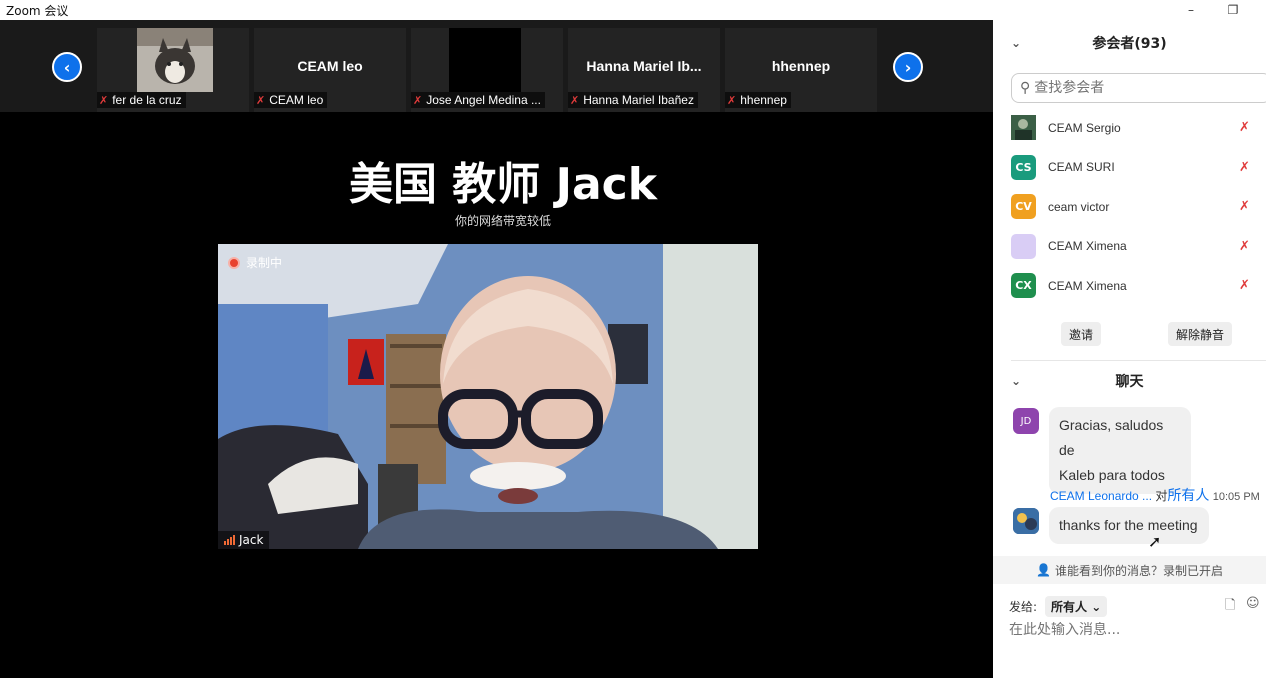 The height and width of the screenshot is (678, 1266). Describe the element at coordinates (763, 100) in the screenshot. I see `participant-name: hhennep` at that location.